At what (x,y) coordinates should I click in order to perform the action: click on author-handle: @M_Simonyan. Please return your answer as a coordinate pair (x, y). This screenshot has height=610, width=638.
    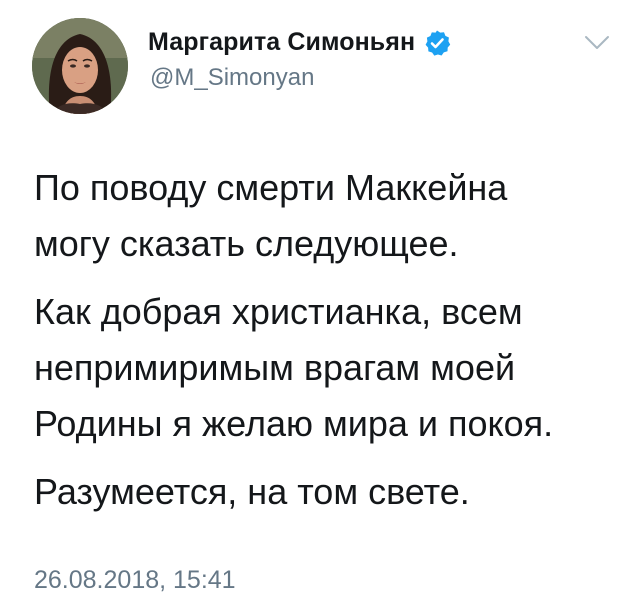
    Looking at the image, I should click on (232, 78).